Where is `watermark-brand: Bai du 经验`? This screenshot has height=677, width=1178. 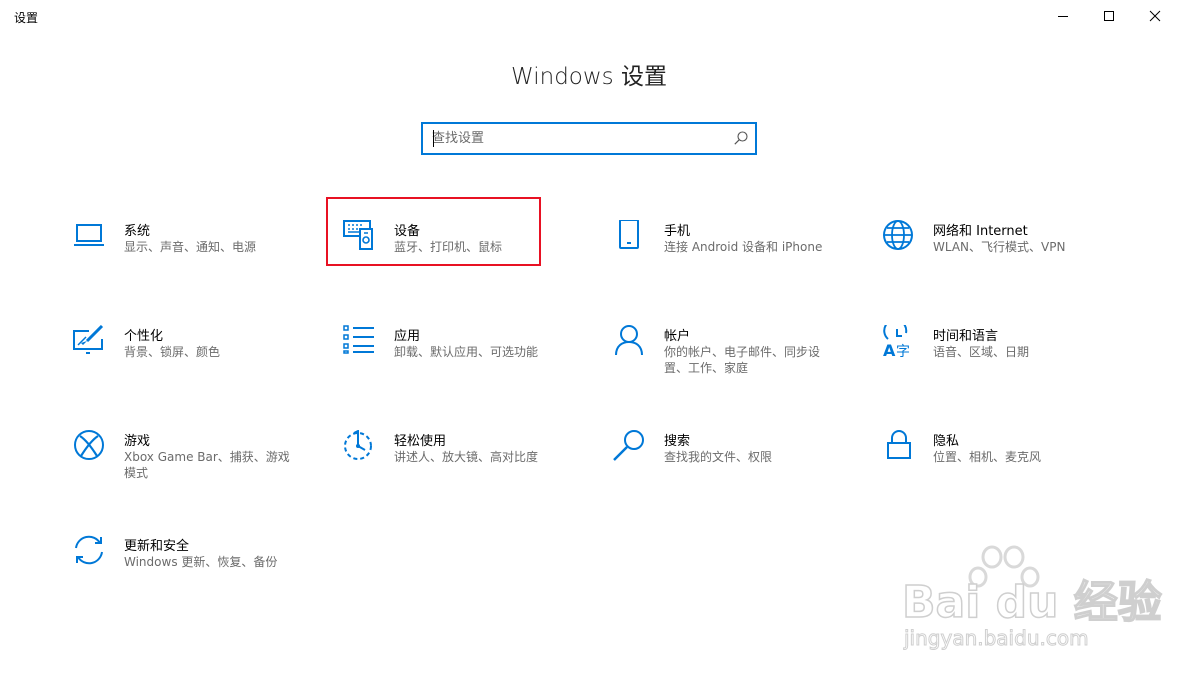 watermark-brand: Bai du 经验 is located at coordinates (1032, 602).